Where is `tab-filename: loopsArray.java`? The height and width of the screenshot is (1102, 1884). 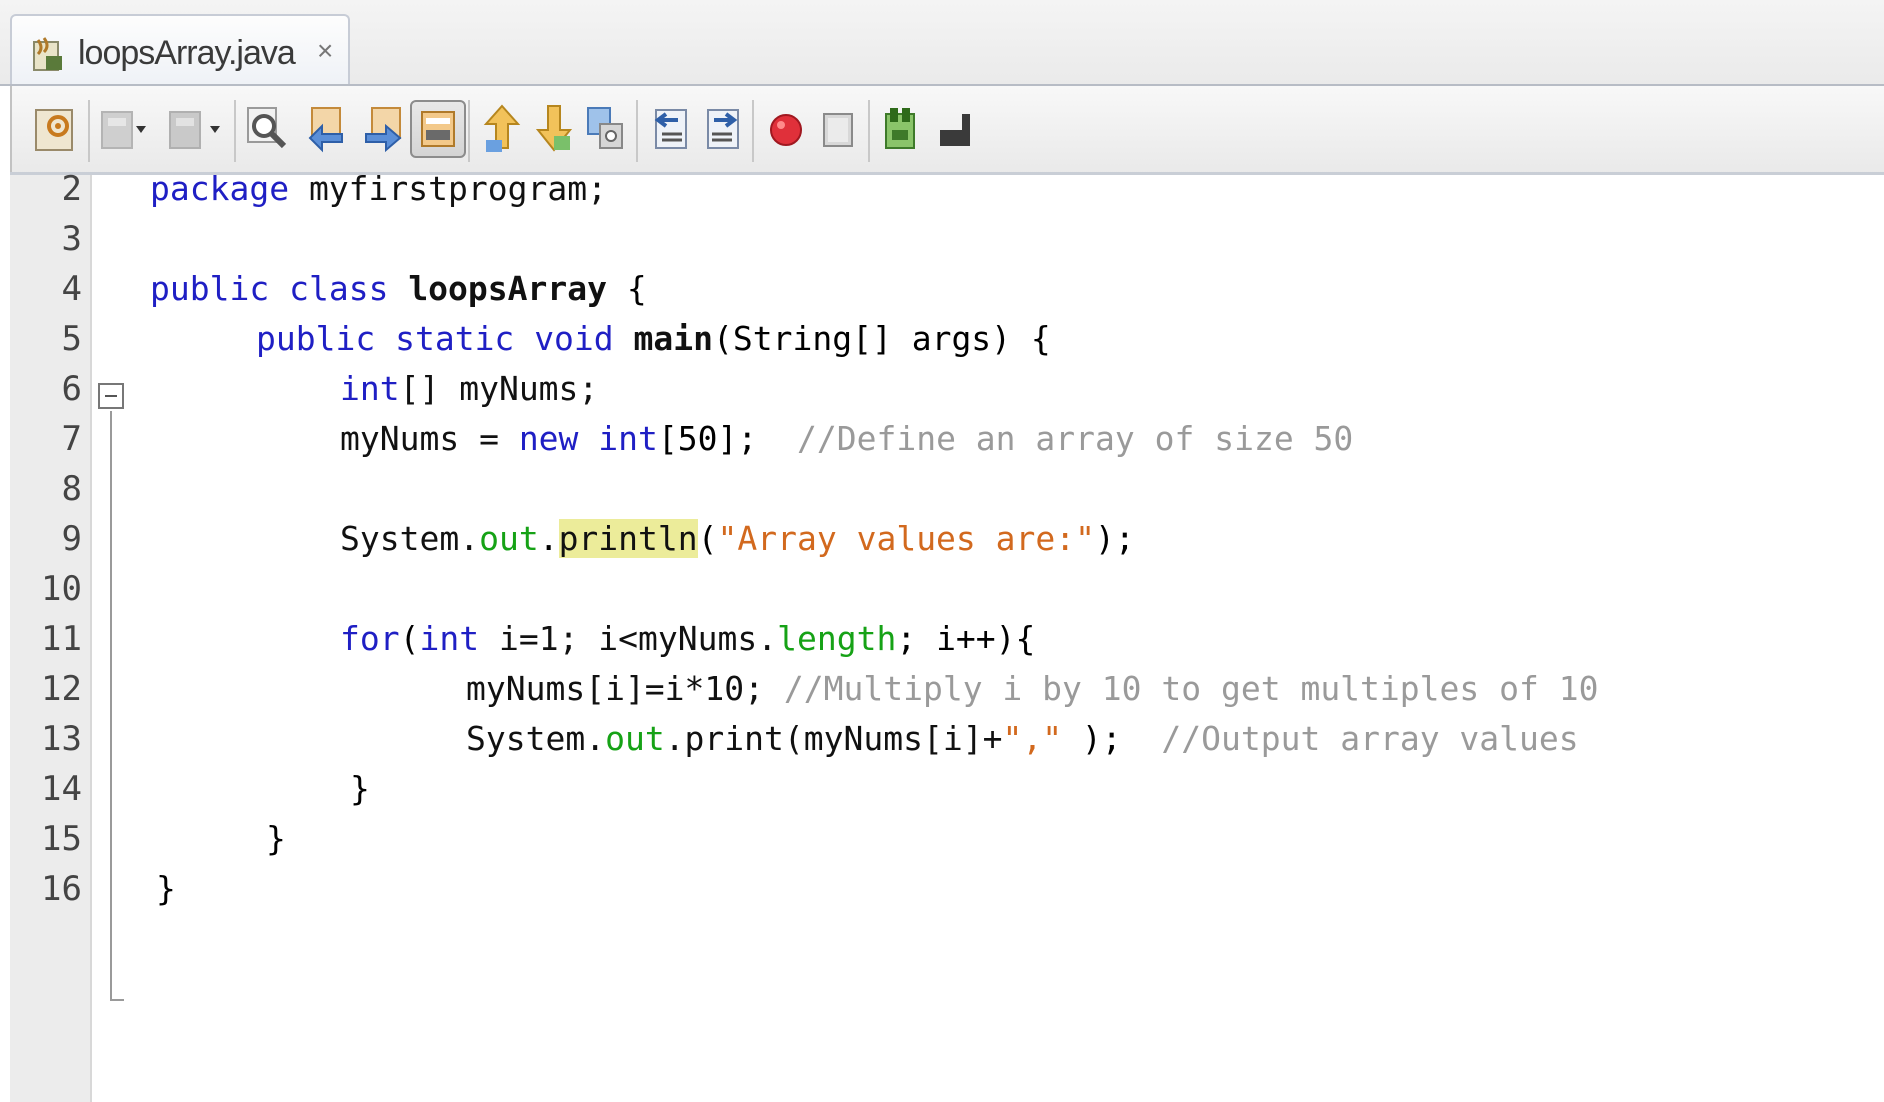
tab-filename: loopsArray.java is located at coordinates (187, 53).